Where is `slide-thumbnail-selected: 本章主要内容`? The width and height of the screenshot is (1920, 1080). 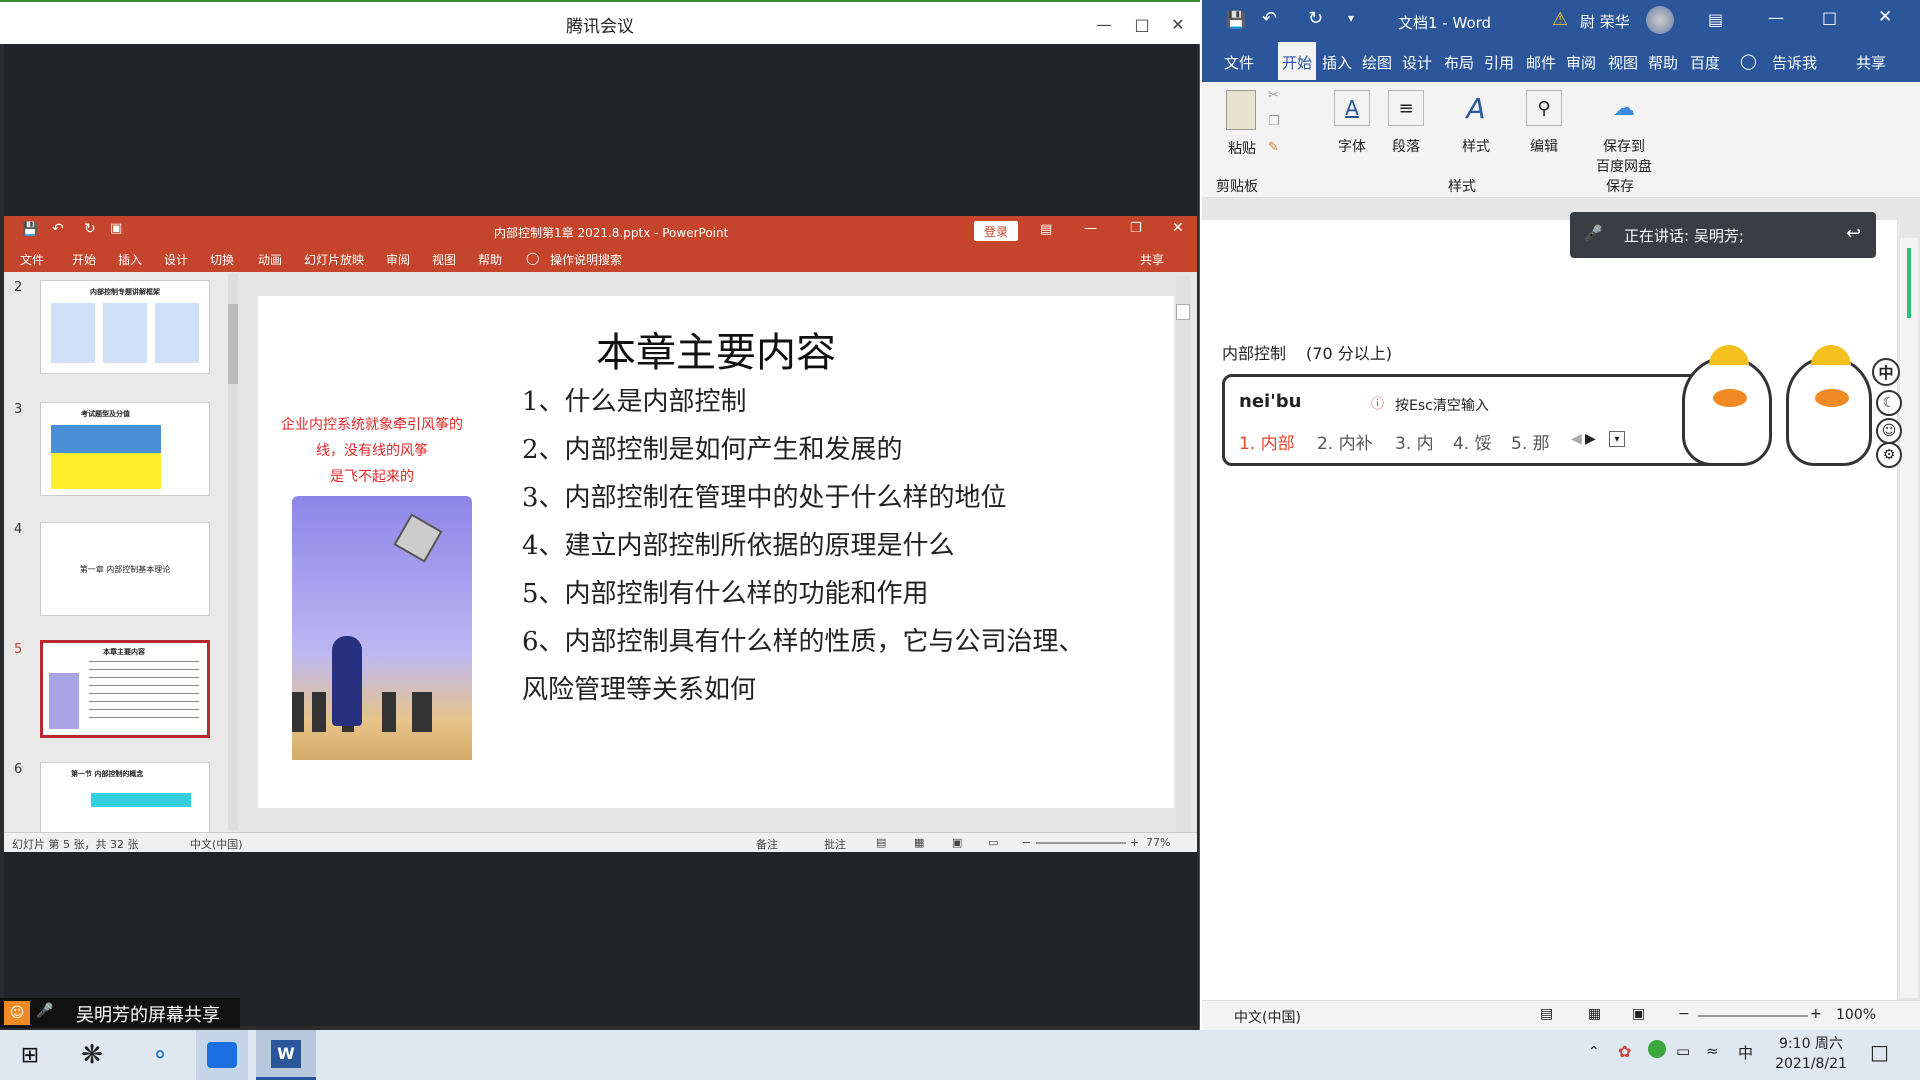 slide-thumbnail-selected: 本章主要内容 is located at coordinates (125, 689).